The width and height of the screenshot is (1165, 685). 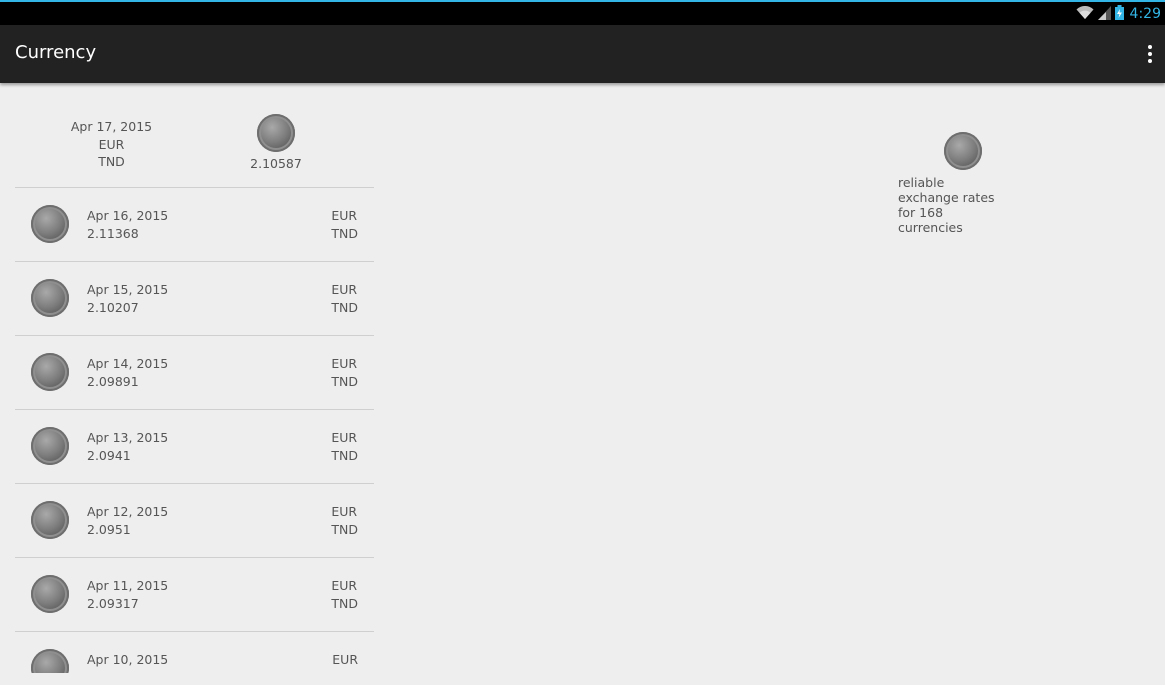 I want to click on latest-rate-base: EUR, so click(x=111, y=144).